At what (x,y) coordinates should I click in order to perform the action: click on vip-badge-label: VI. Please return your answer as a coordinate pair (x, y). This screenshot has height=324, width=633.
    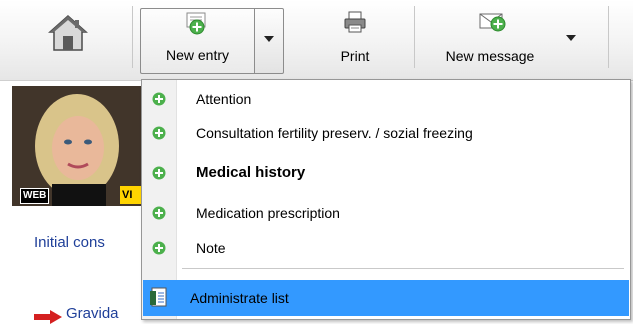
    Looking at the image, I should click on (127, 195).